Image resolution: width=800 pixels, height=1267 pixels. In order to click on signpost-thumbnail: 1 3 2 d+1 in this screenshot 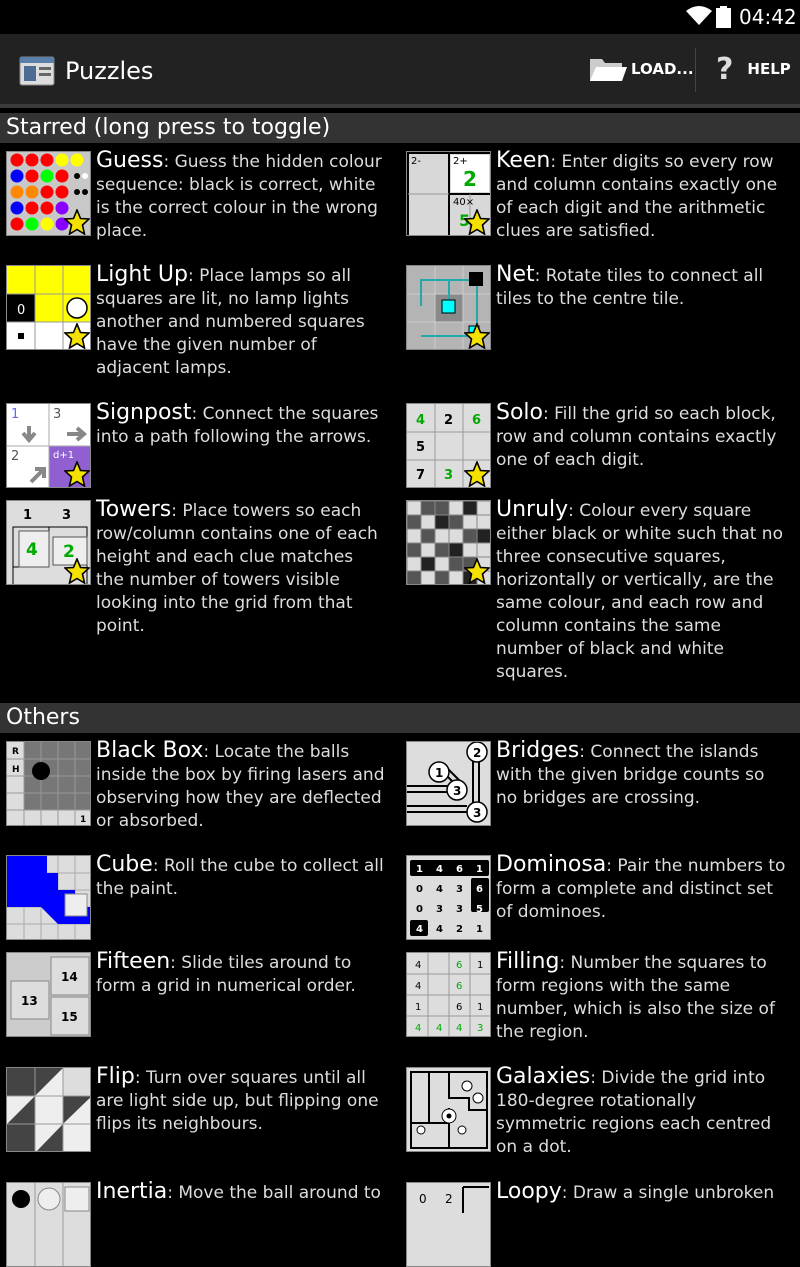, I will do `click(48, 445)`.